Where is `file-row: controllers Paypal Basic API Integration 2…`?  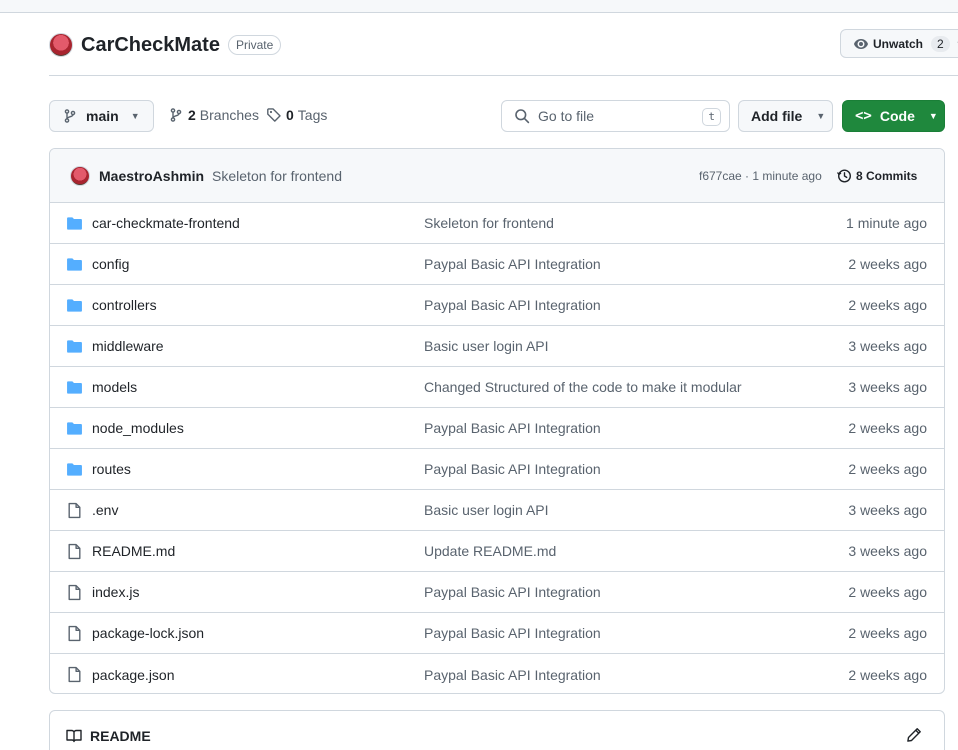 file-row: controllers Paypal Basic API Integration 2… is located at coordinates (497, 305).